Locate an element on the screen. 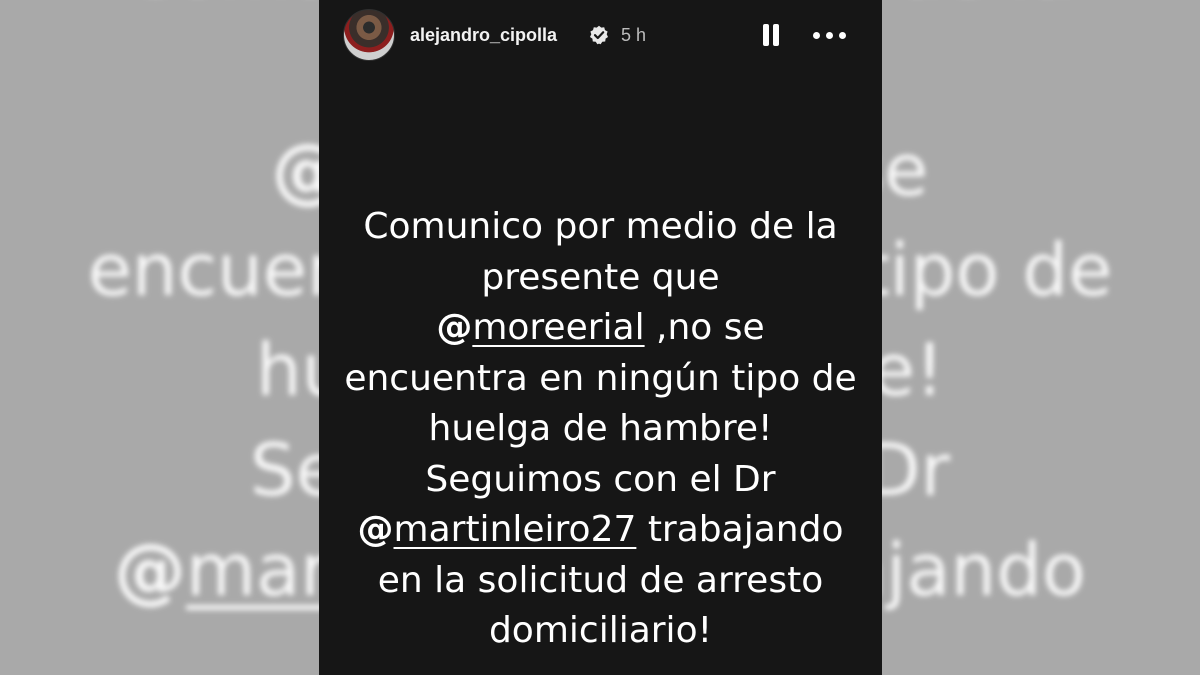  mention-text: martinleiro27 is located at coordinates (515, 529).